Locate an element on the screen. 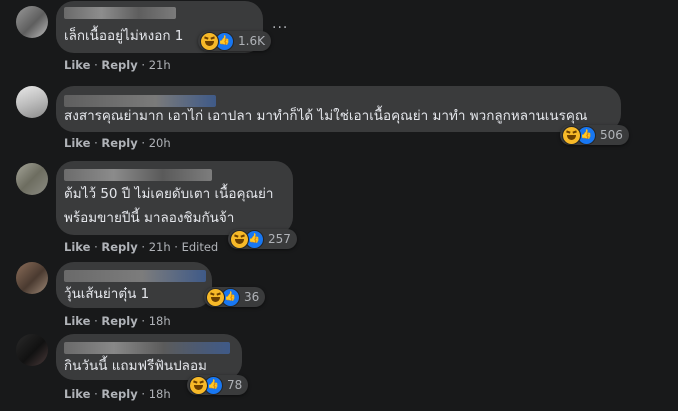  comment-text-line: เล็กเนื้ออยู่ไม่หงอก 1 is located at coordinates (124, 36).